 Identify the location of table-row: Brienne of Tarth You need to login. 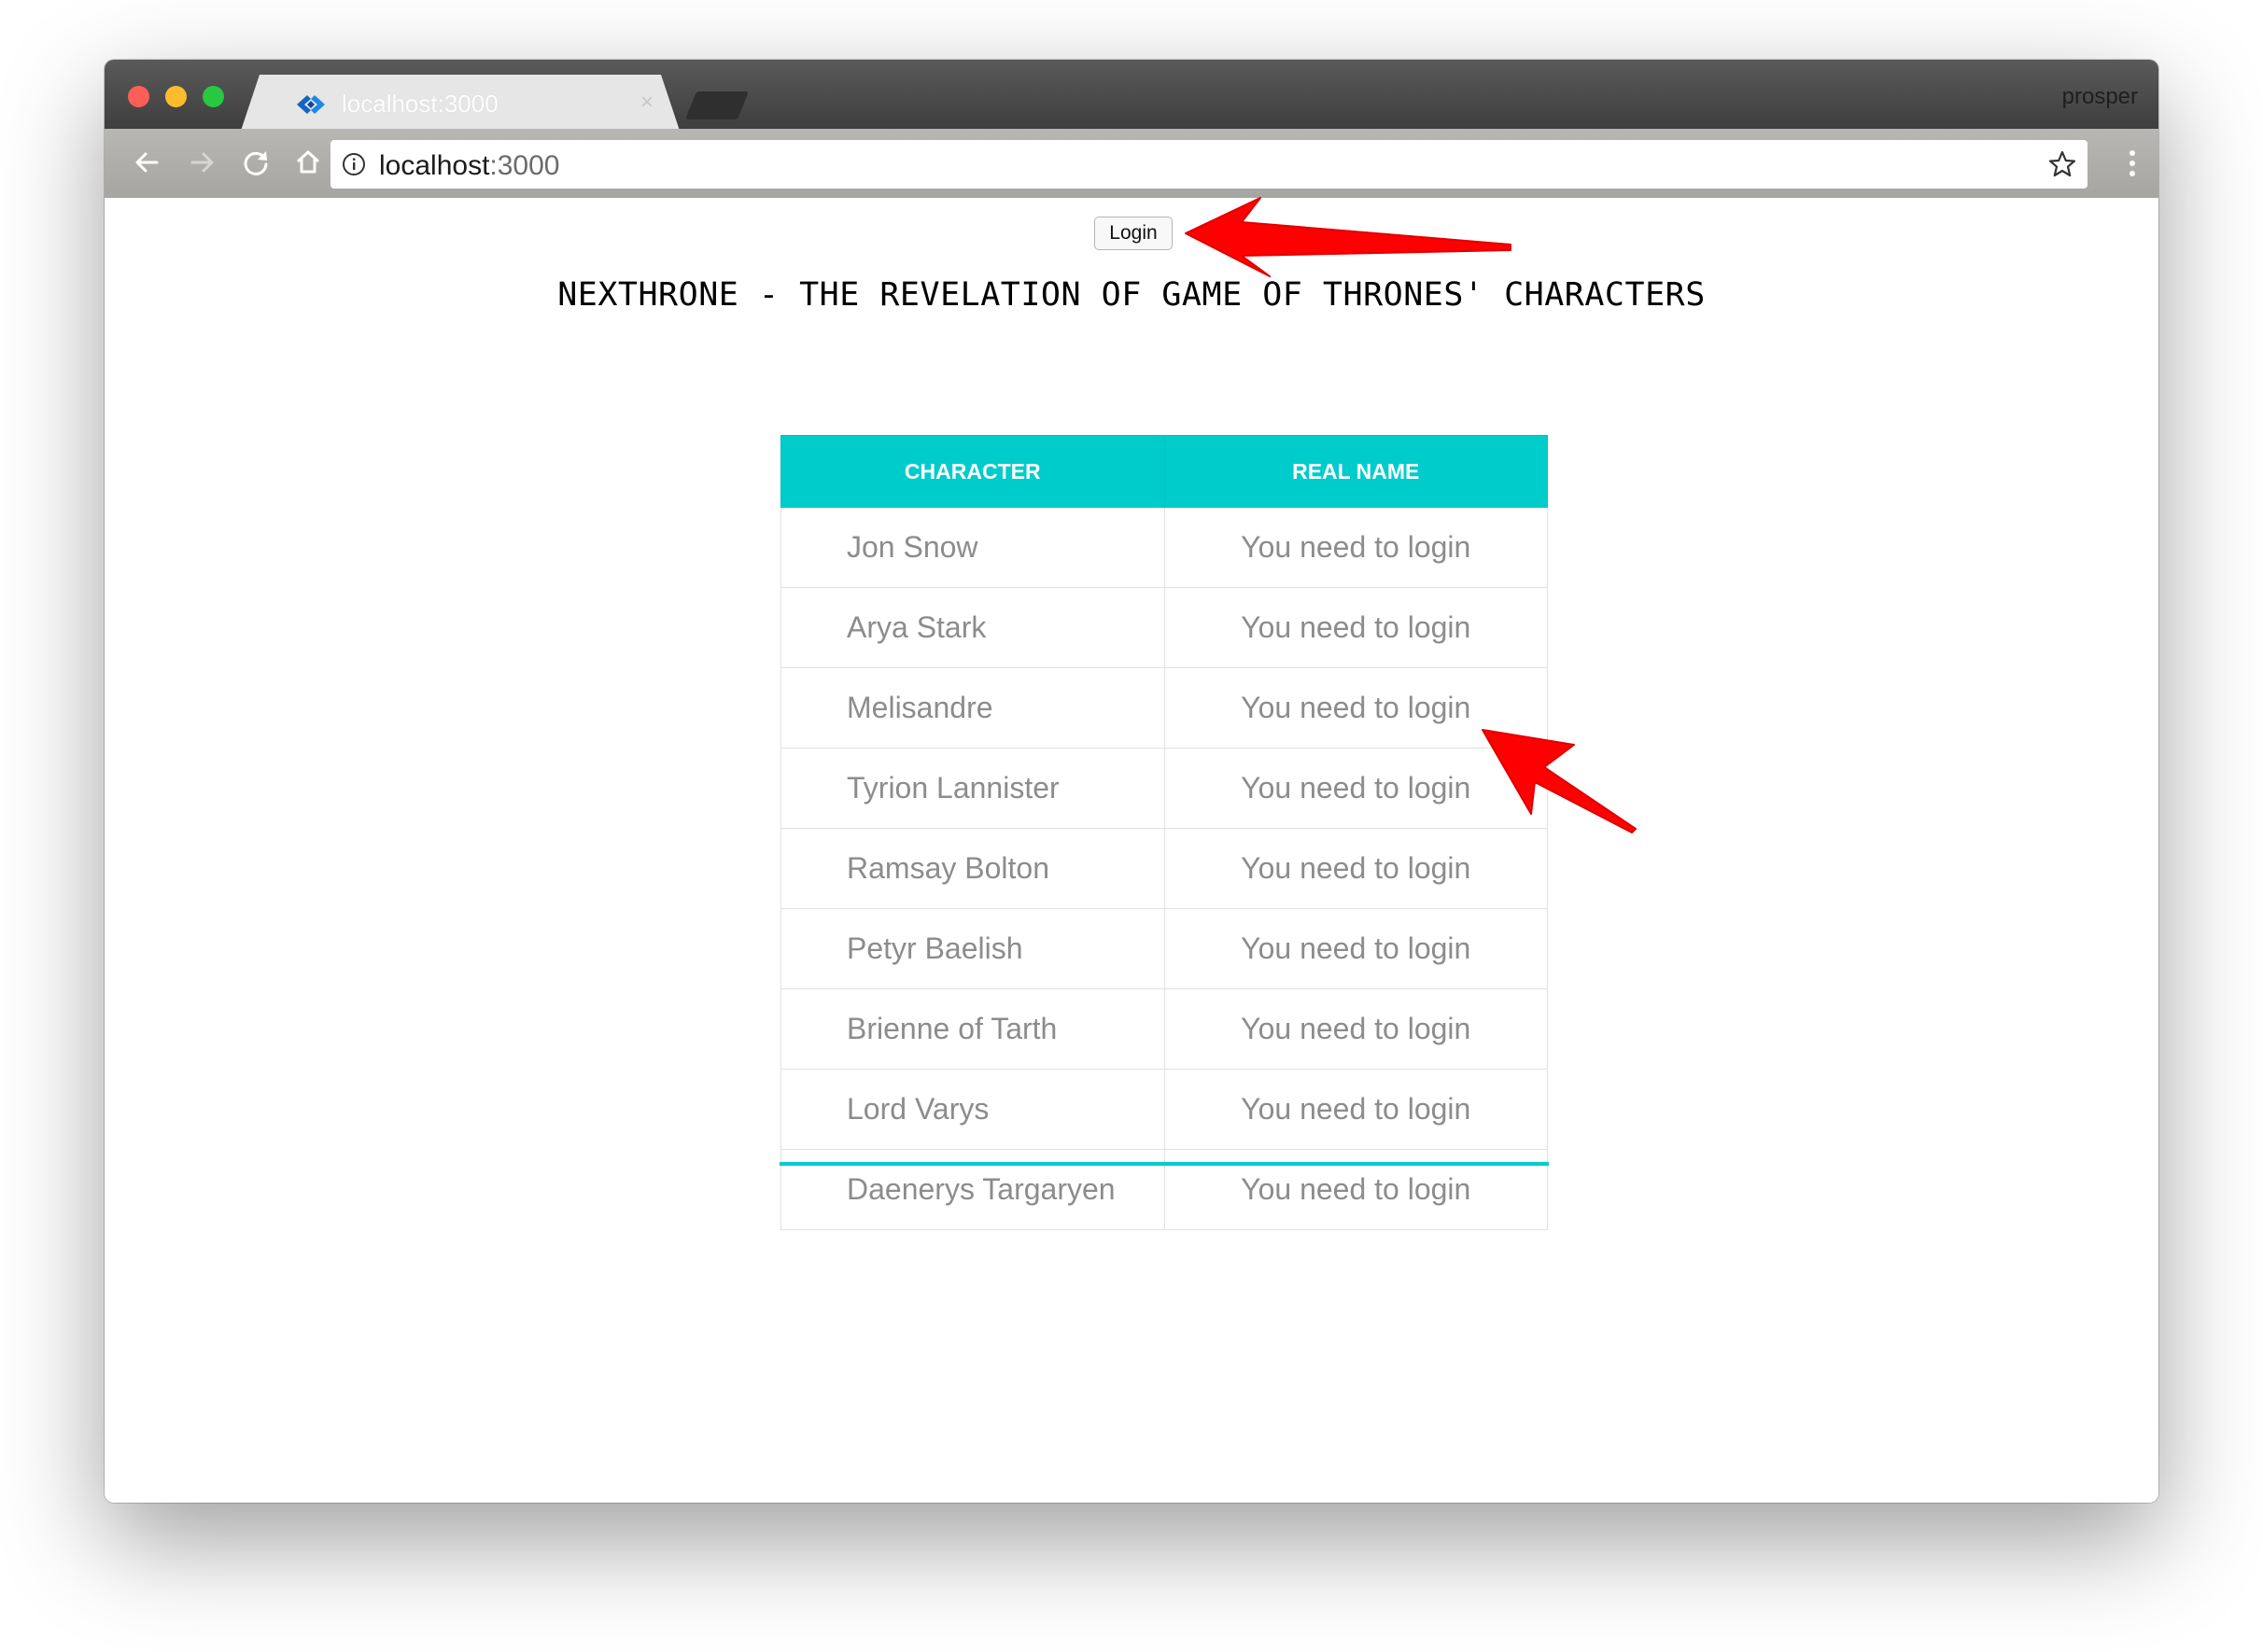
(1164, 1029).